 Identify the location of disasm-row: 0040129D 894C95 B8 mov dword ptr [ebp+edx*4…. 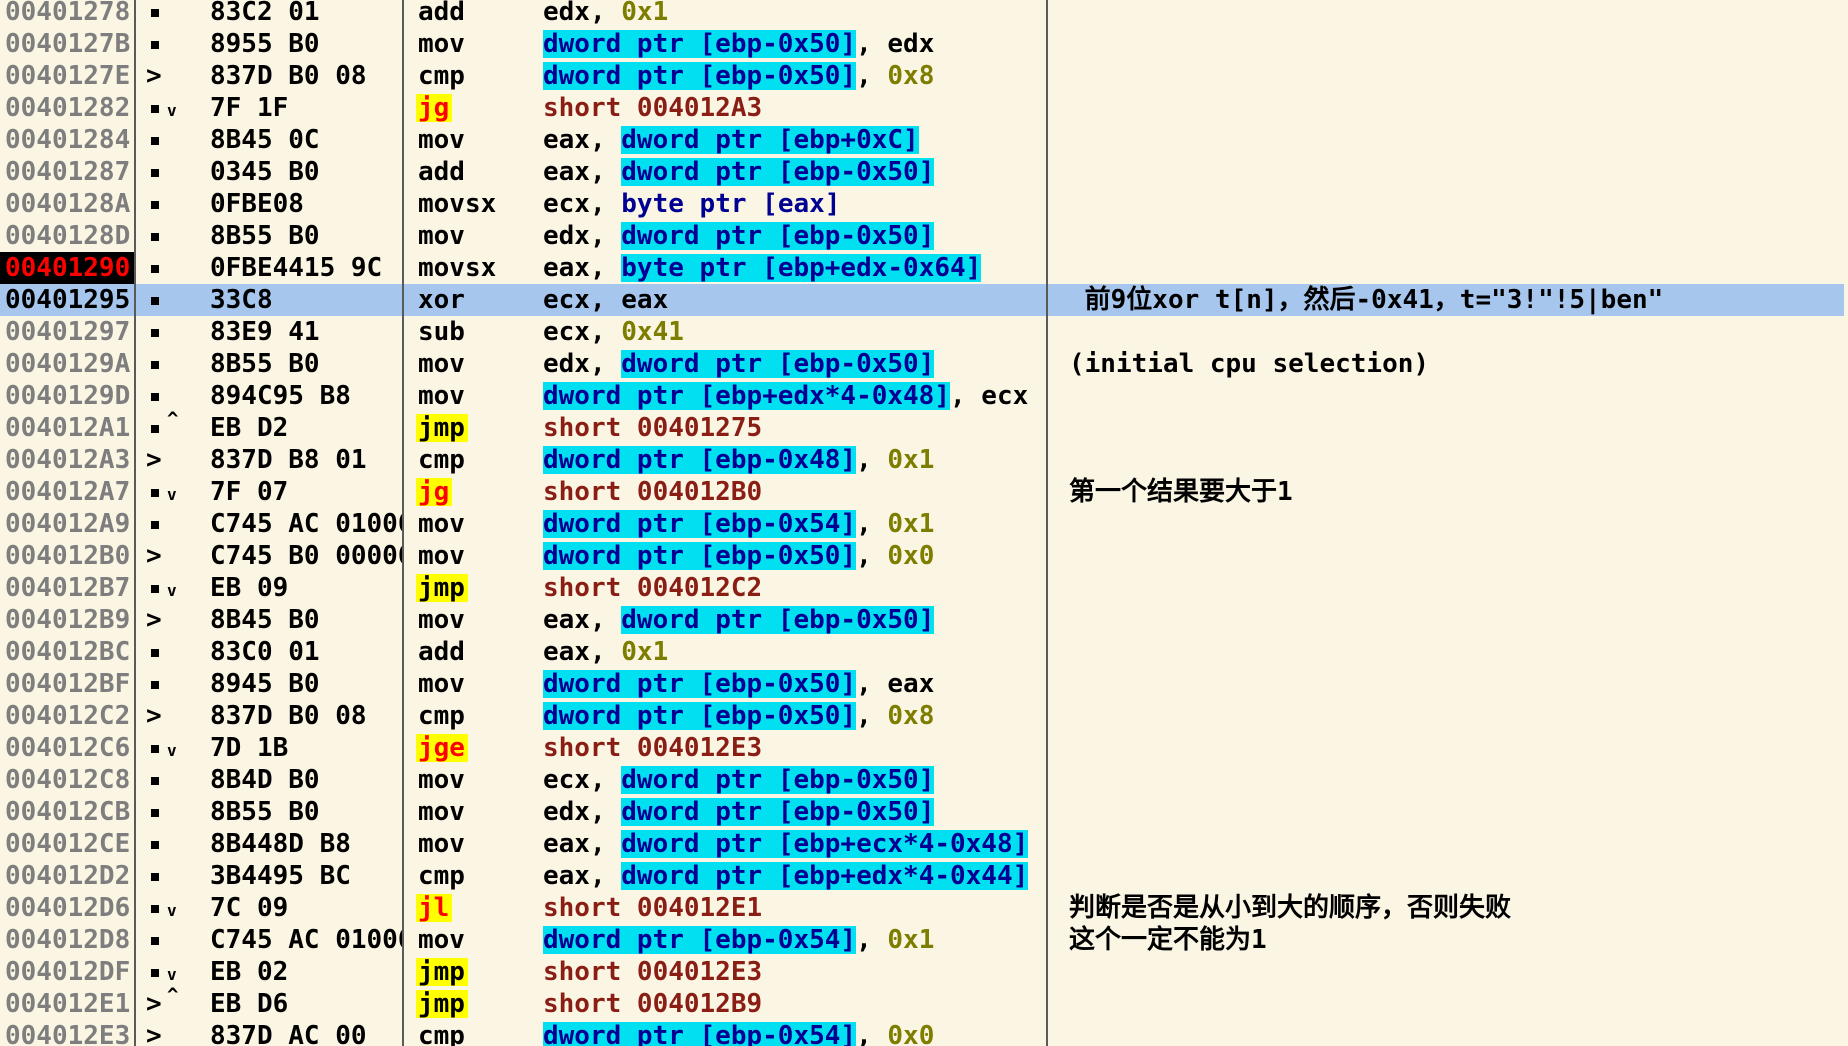
(924, 396).